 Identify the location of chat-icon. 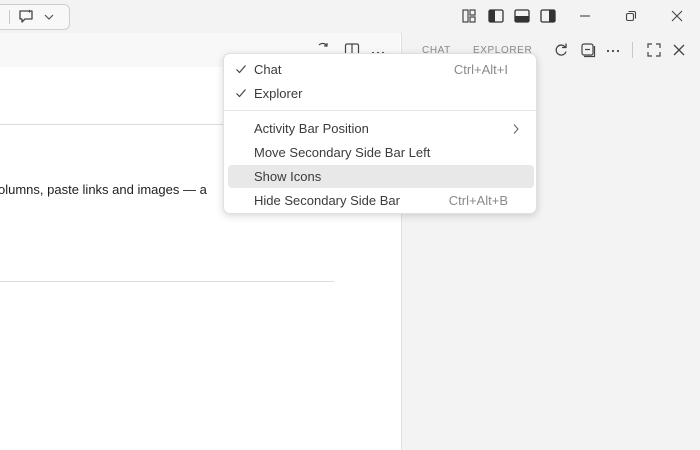
(26, 17).